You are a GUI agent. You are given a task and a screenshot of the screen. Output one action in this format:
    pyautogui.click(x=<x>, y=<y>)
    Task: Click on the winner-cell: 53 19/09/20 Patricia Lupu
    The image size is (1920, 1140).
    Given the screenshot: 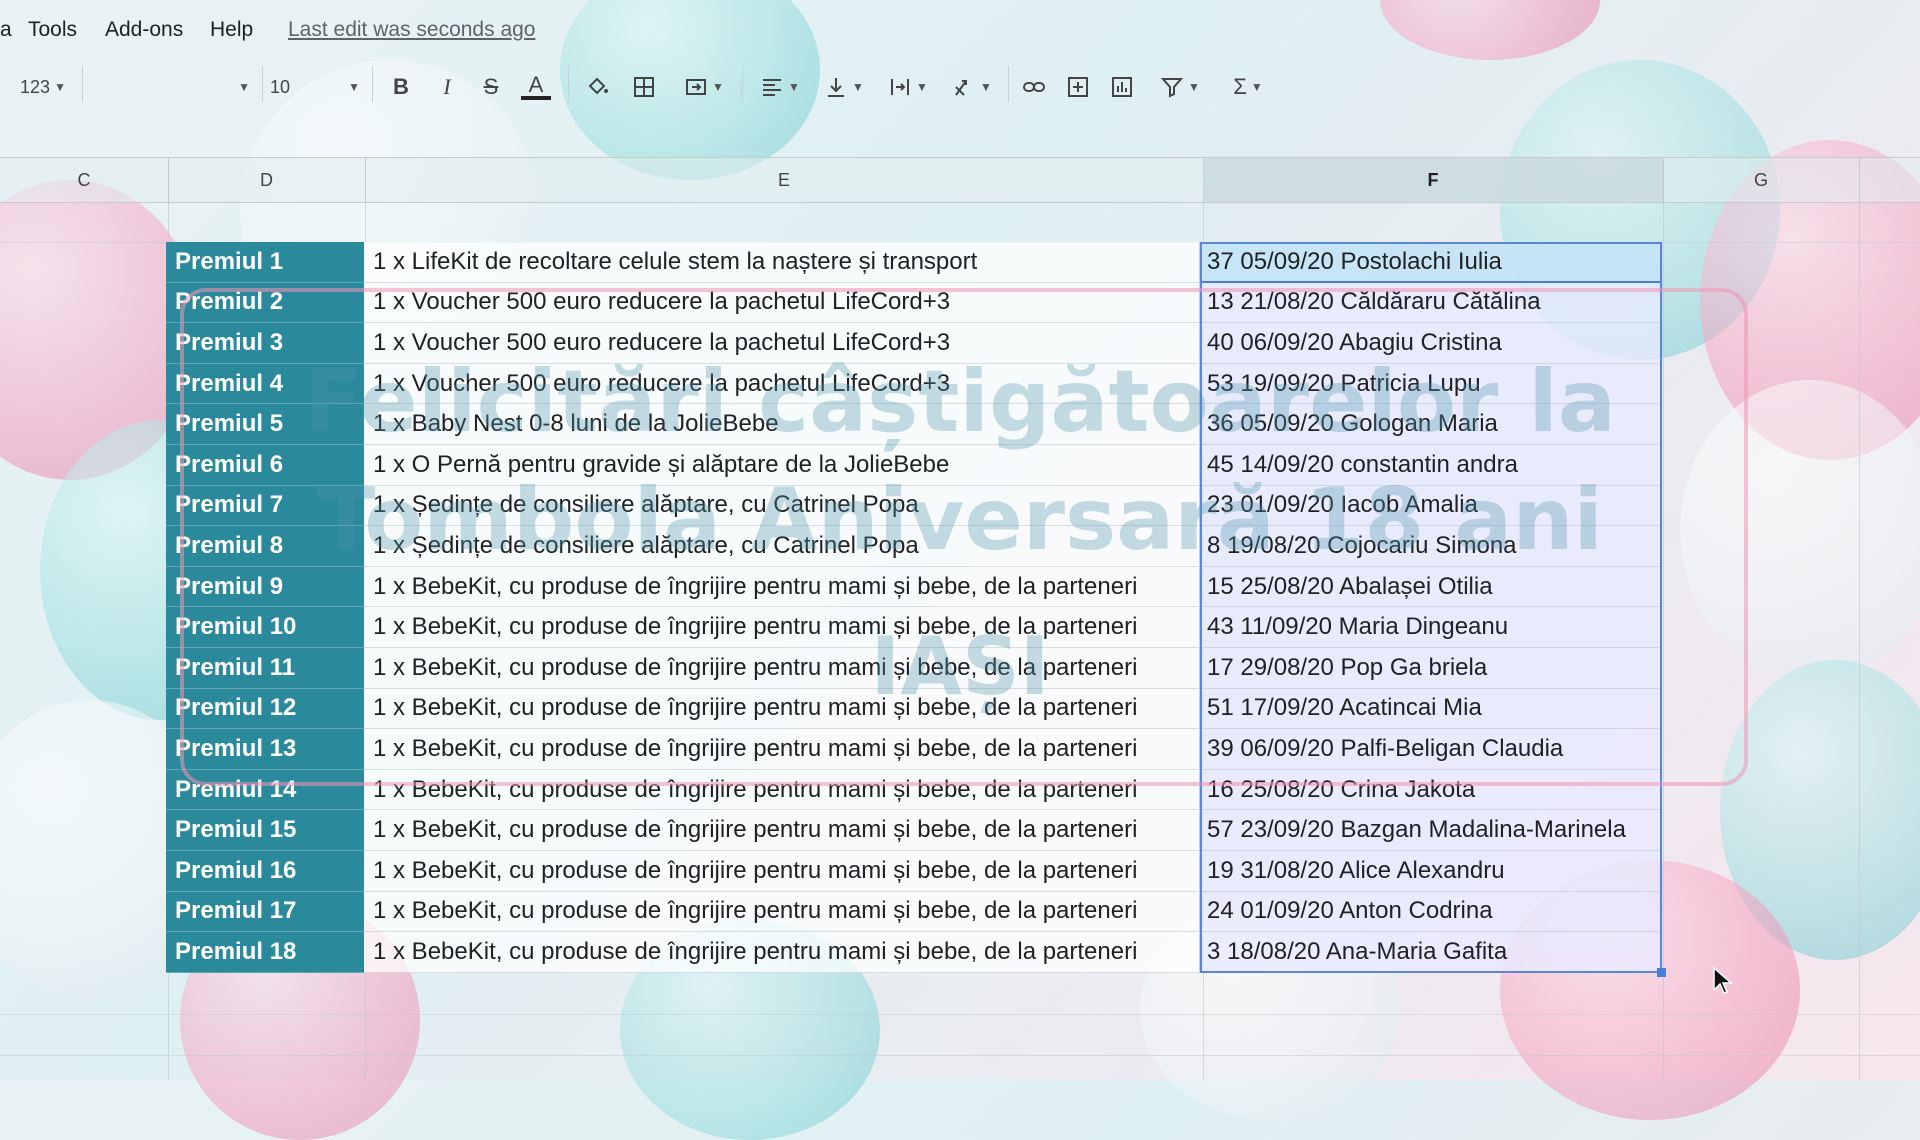 What is the action you would take?
    pyautogui.click(x=1431, y=384)
    